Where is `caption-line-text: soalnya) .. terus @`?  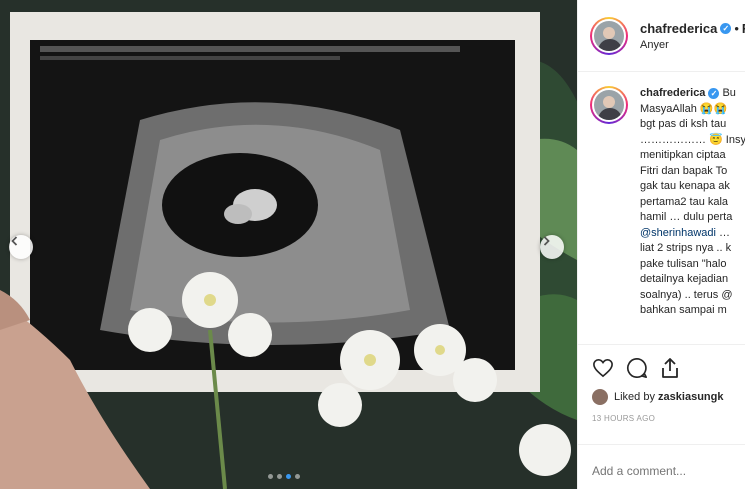 caption-line-text: soalnya) .. terus @ is located at coordinates (686, 294).